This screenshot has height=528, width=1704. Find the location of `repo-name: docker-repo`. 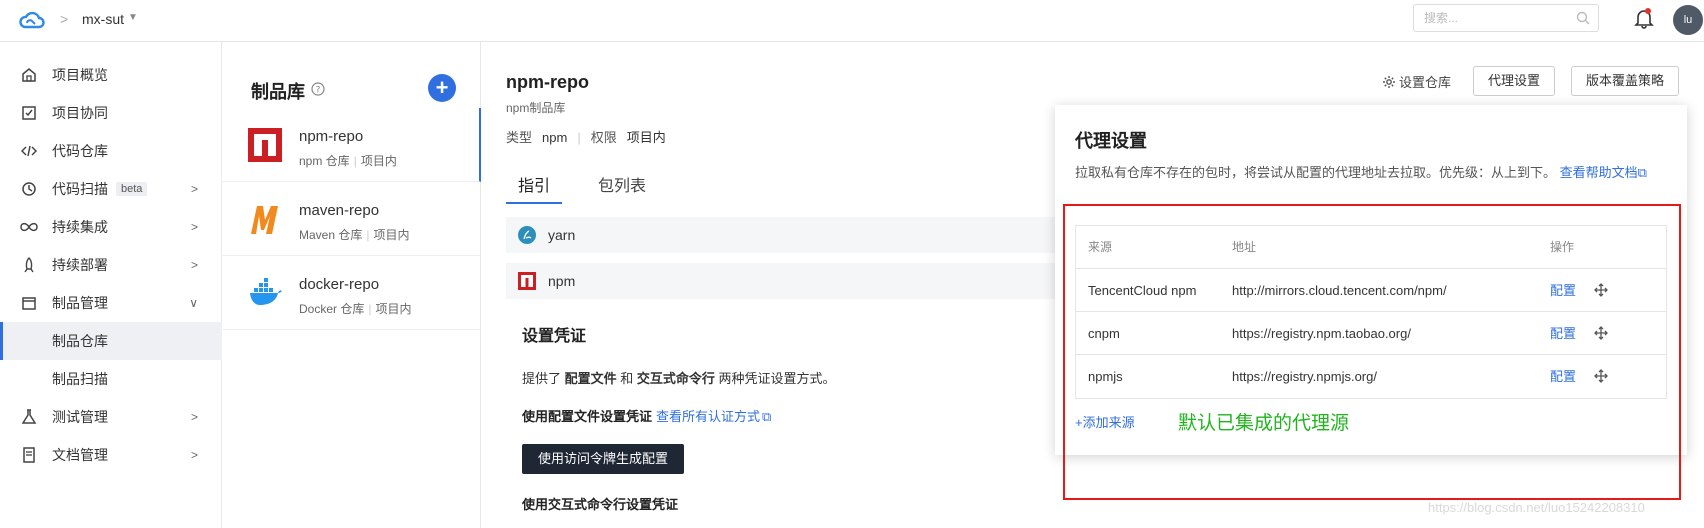

repo-name: docker-repo is located at coordinates (339, 284).